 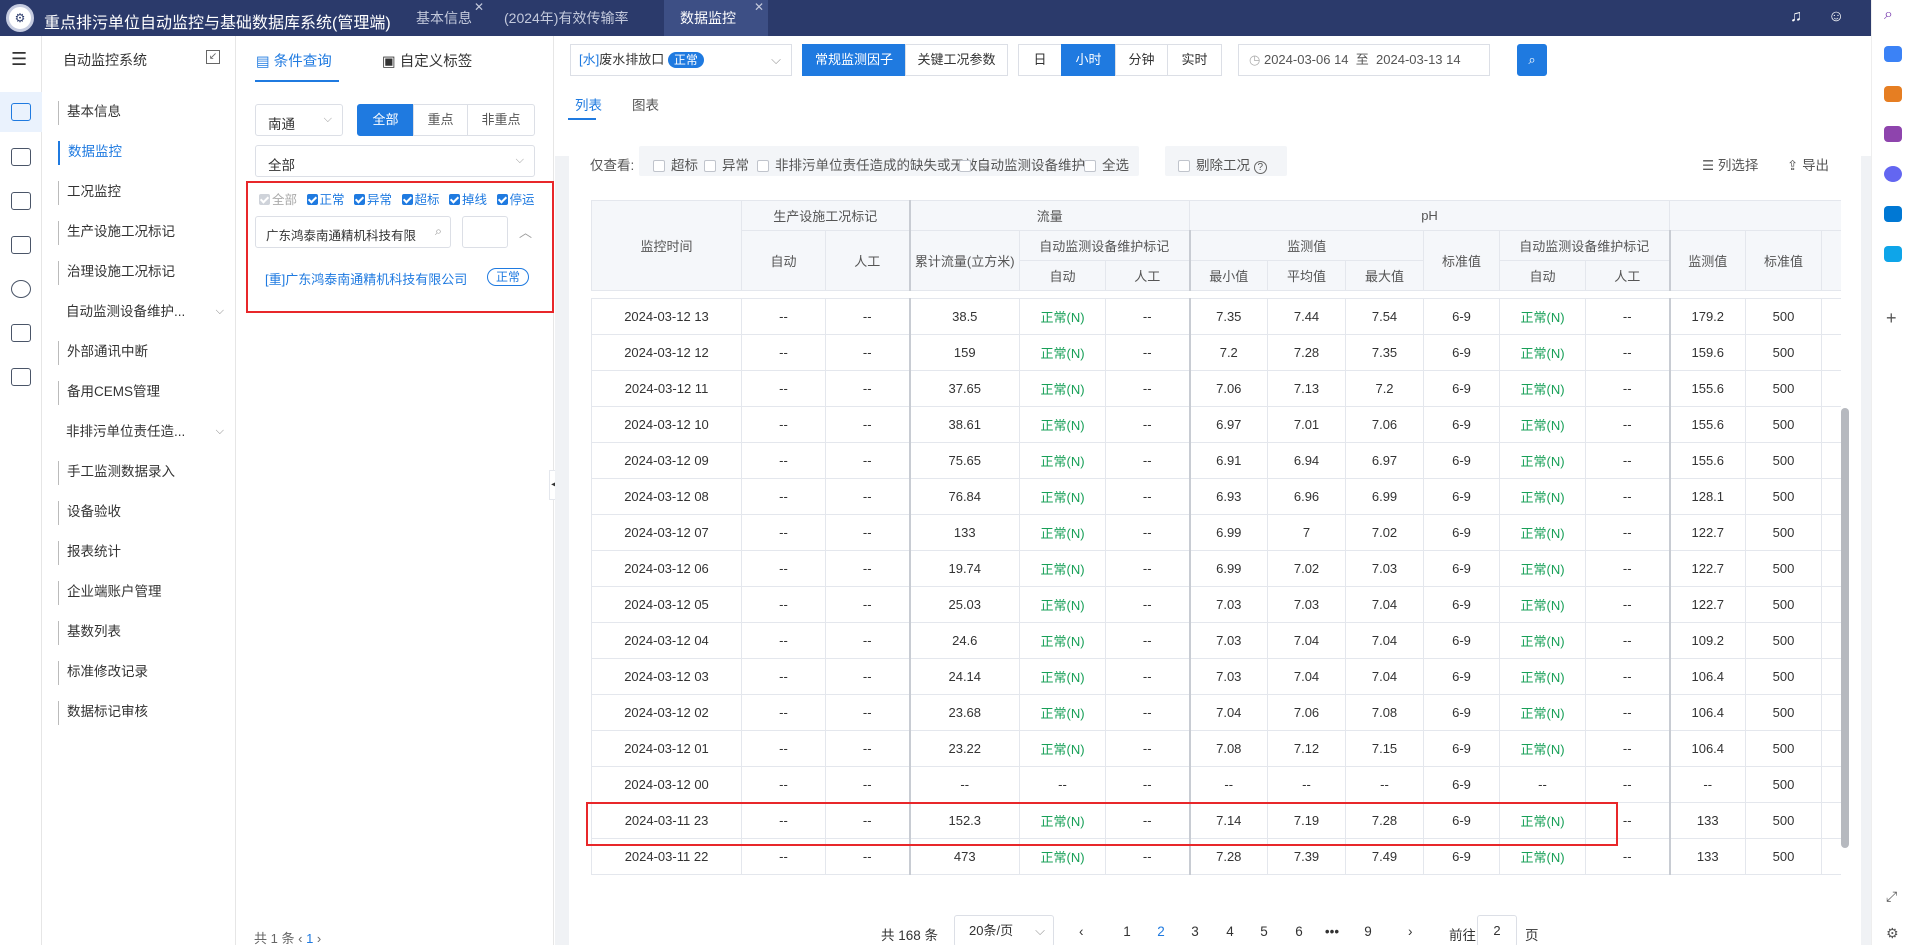 What do you see at coordinates (19, 59) in the screenshot?
I see `menu-icon: ☰` at bounding box center [19, 59].